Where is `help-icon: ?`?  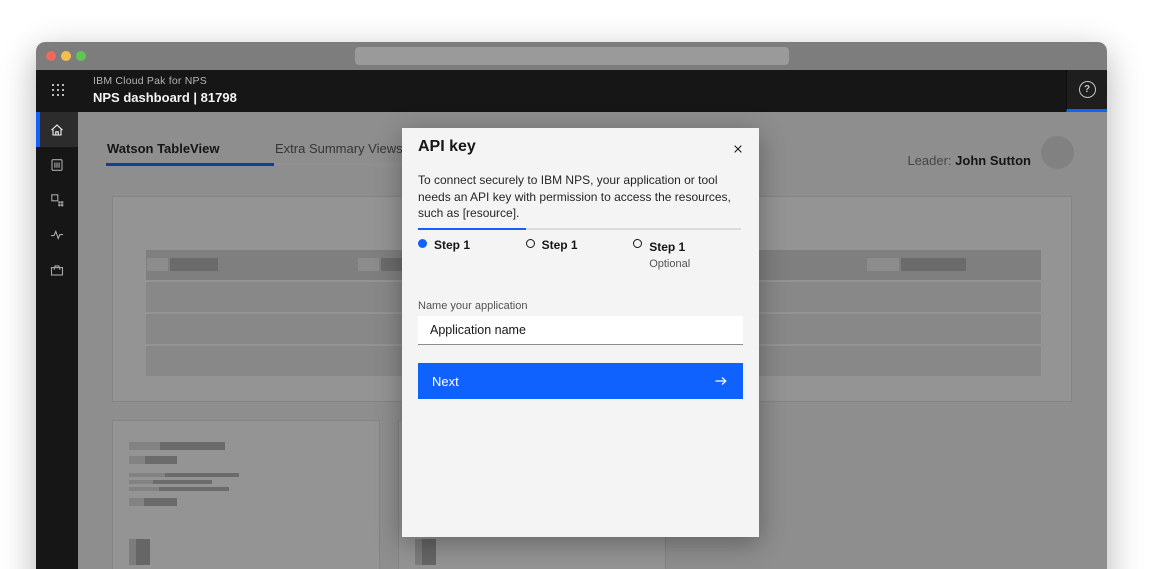
help-icon: ? is located at coordinates (1087, 89).